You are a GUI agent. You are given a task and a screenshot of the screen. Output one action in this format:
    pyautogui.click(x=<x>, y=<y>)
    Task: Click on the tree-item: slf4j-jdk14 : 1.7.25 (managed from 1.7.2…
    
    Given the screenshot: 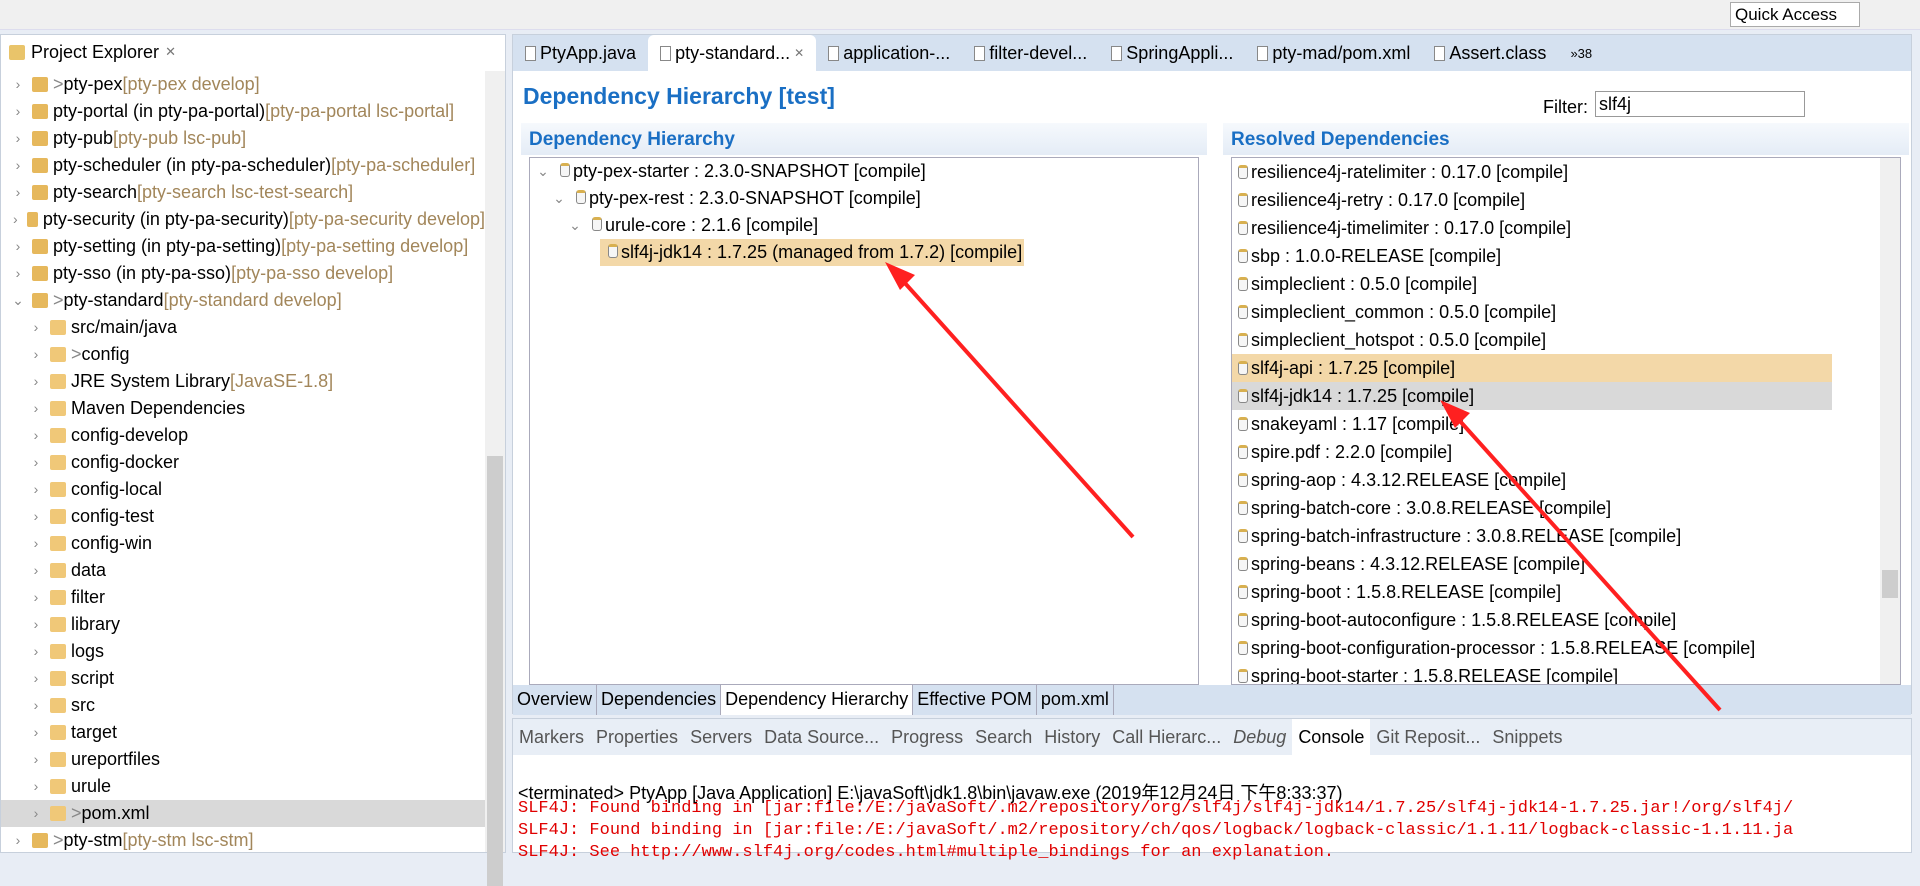 What is the action you would take?
    pyautogui.click(x=864, y=252)
    